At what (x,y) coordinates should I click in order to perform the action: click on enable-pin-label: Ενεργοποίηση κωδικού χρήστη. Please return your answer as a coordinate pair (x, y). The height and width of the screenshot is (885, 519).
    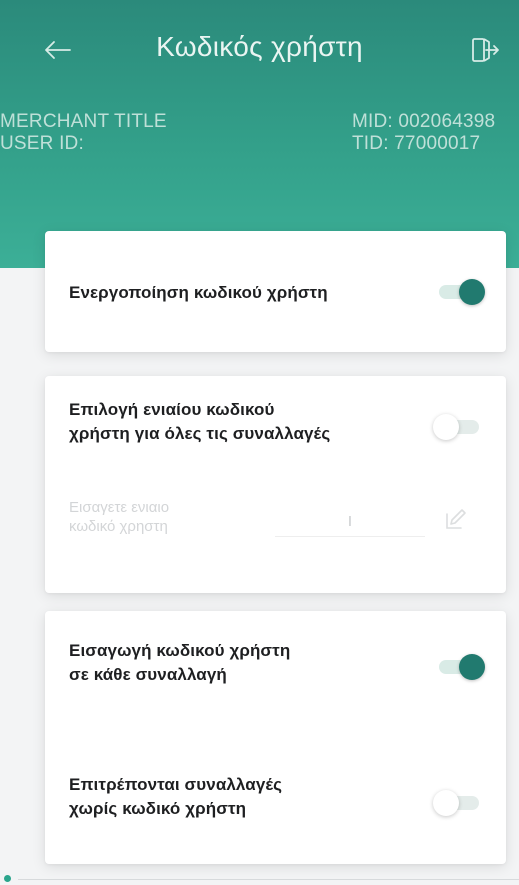
    Looking at the image, I should click on (198, 292).